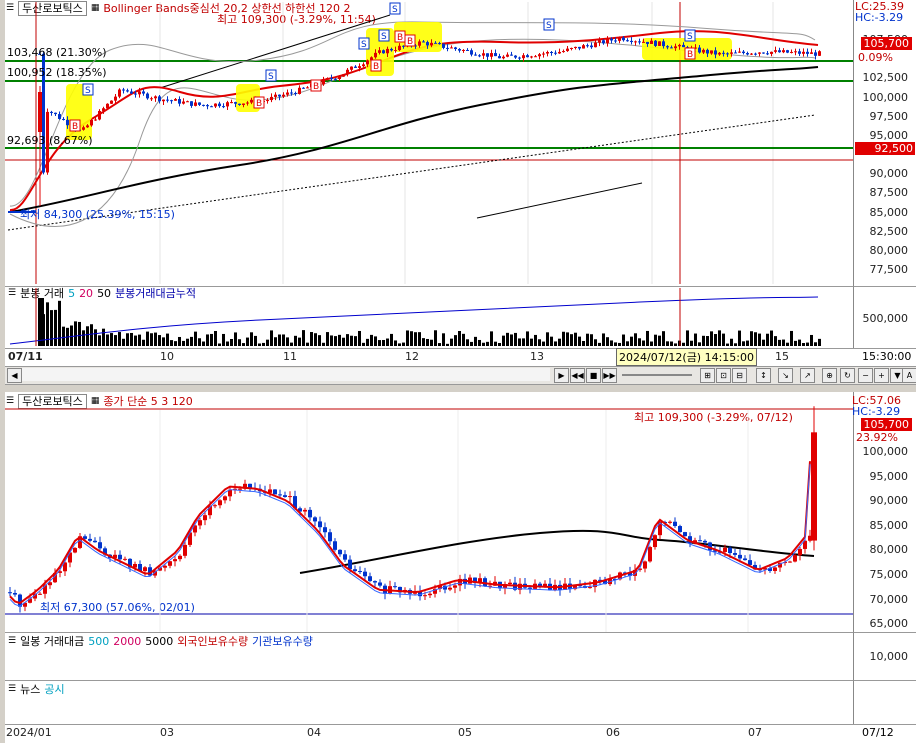 The height and width of the screenshot is (743, 916). Describe the element at coordinates (889, 476) in the screenshot. I see `y-tick: 95,000` at that location.